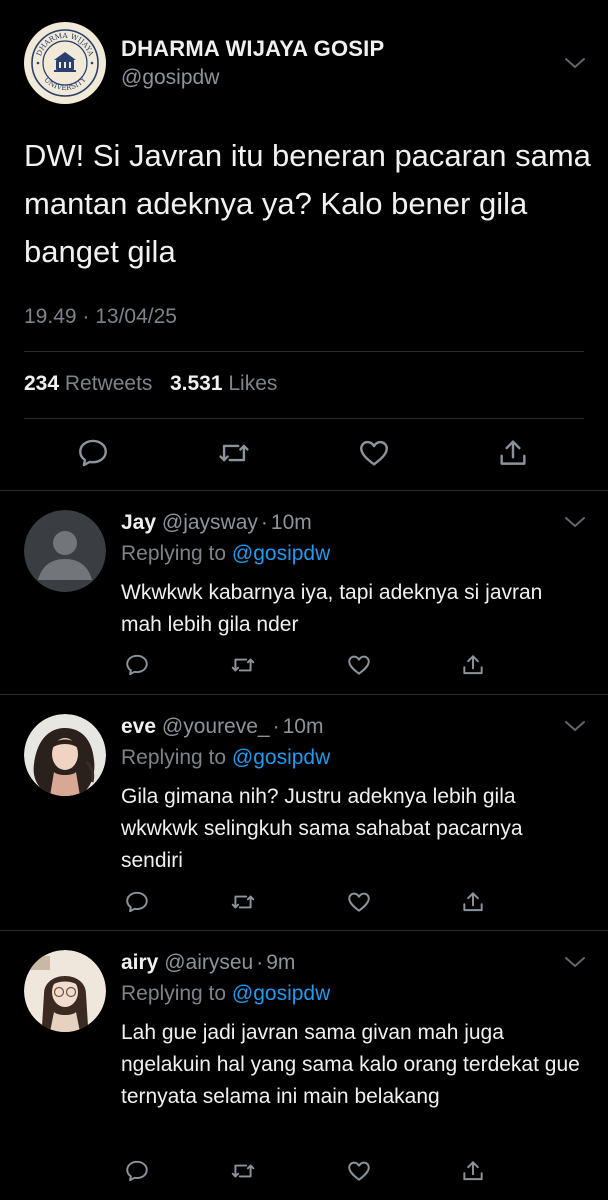 This screenshot has height=1200, width=608. Describe the element at coordinates (216, 726) in the screenshot. I see `reply-author-handle: @youreve_` at that location.